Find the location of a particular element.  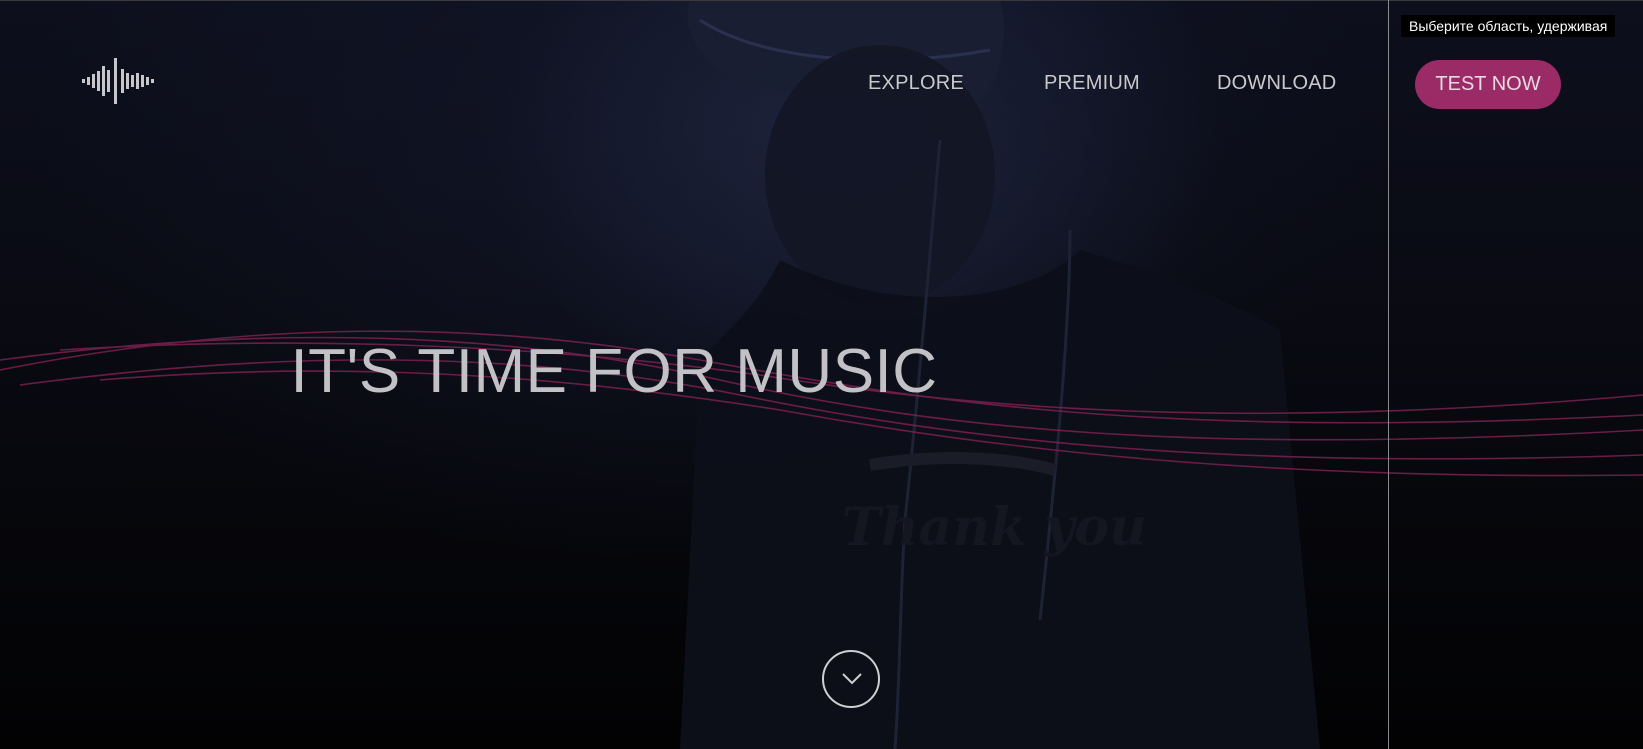

selection-tooltip: Выберите область, удерживая is located at coordinates (1508, 26).